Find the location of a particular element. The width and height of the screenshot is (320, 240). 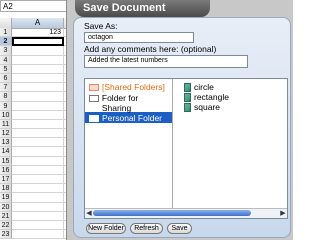

sheet-row: 21 is located at coordinates (35, 216).